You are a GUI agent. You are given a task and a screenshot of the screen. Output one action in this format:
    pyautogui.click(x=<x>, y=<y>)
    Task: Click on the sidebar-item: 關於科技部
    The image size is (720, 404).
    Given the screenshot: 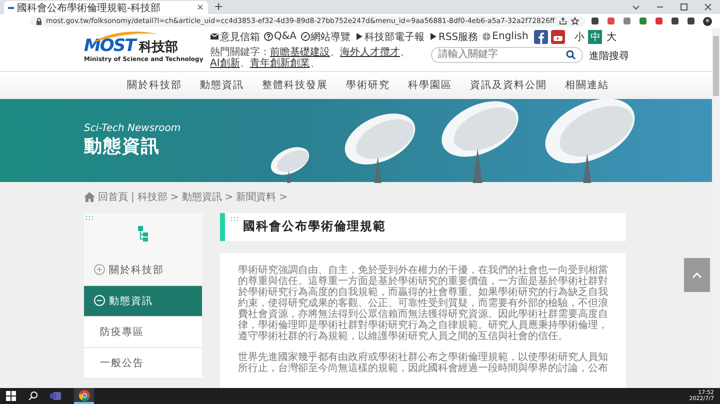 What is the action you would take?
    pyautogui.click(x=143, y=270)
    